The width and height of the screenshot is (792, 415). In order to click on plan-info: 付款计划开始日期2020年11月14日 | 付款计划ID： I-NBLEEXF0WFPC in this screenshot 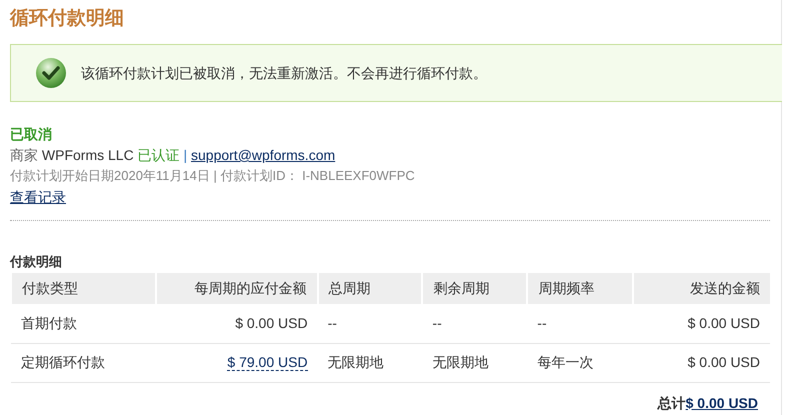, I will do `click(213, 176)`.